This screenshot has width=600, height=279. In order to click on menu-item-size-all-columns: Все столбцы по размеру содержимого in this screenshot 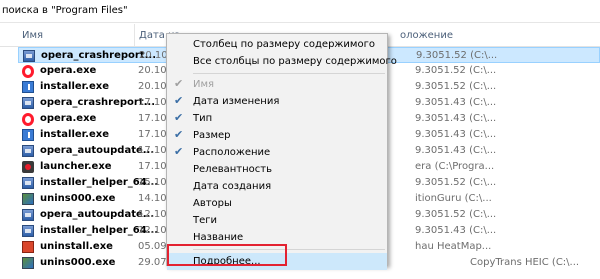, I will do `click(282, 61)`.